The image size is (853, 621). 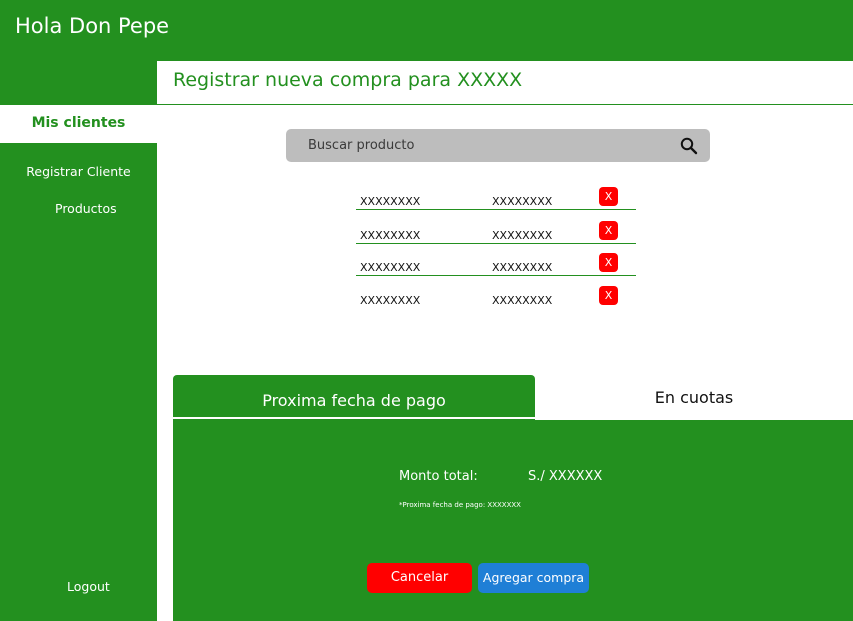 I want to click on page-title: Registrar nueva compra para XXXXX, so click(x=348, y=80).